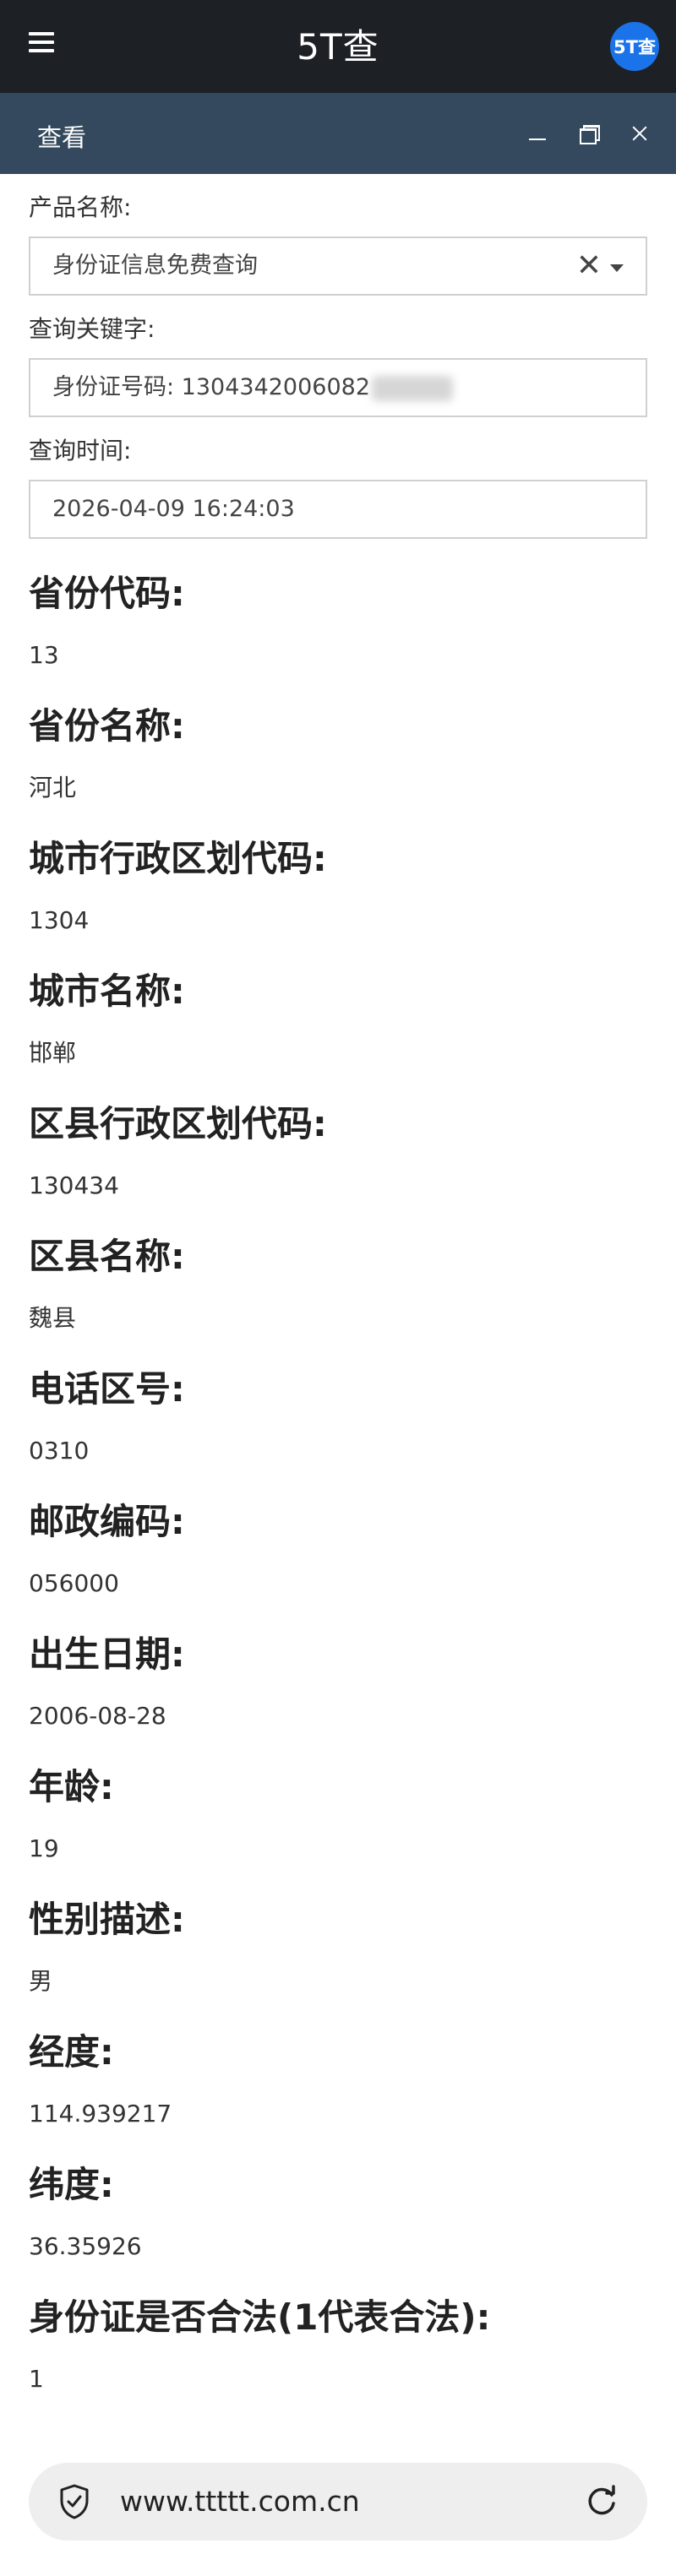  Describe the element at coordinates (41, 1981) in the screenshot. I see `result-value: 男` at that location.